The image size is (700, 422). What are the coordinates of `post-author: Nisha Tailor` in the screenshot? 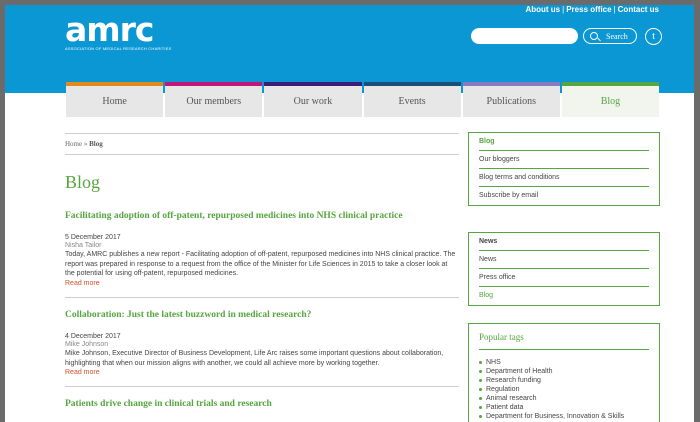 It's located at (262, 245).